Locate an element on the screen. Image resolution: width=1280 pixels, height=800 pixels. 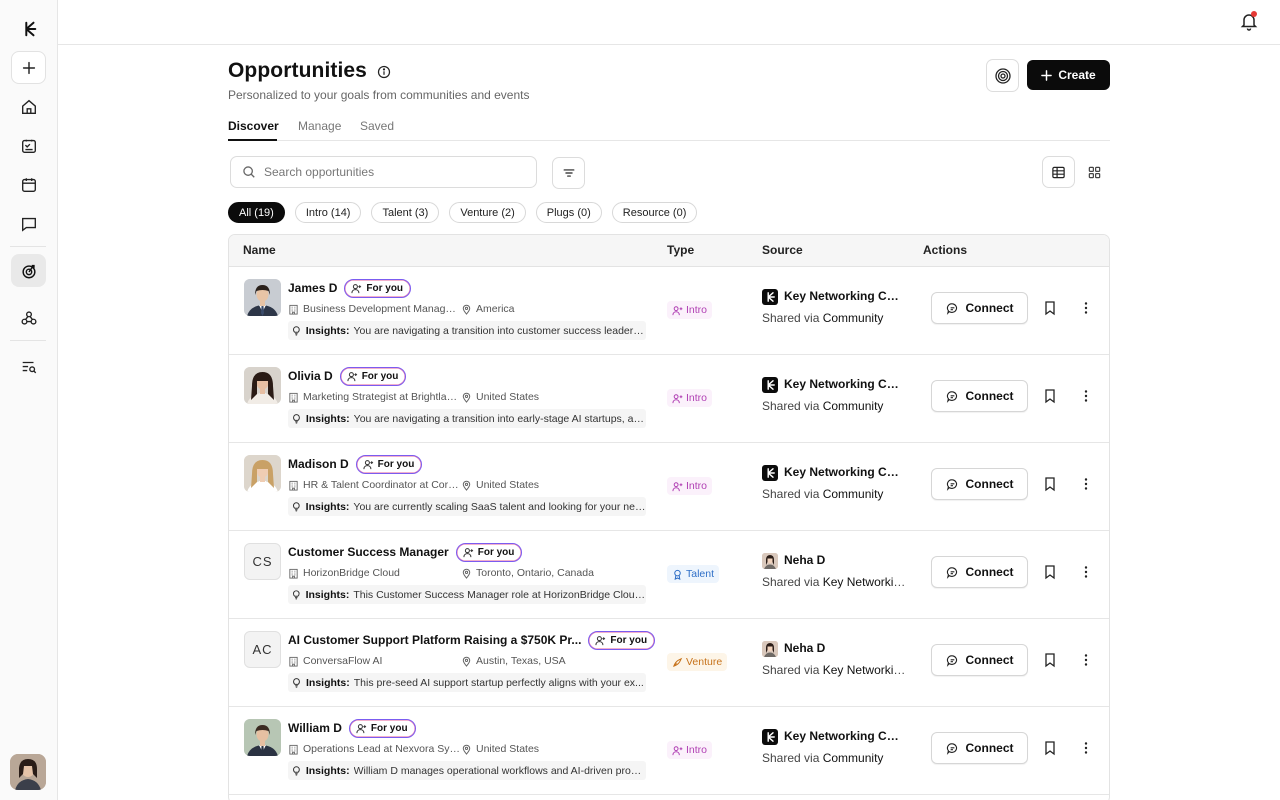
source-logo is located at coordinates (770, 385).